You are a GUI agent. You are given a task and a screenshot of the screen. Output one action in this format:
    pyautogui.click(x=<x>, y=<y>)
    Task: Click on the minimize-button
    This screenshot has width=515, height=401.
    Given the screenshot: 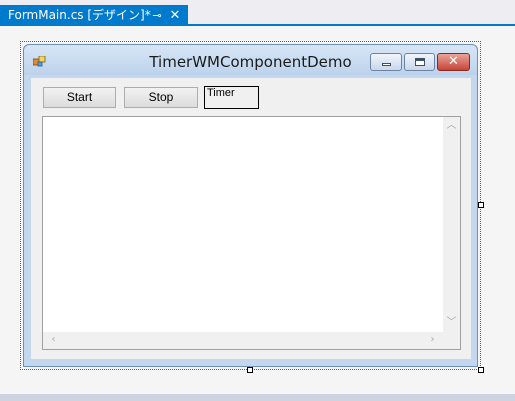 What is the action you would take?
    pyautogui.click(x=386, y=62)
    